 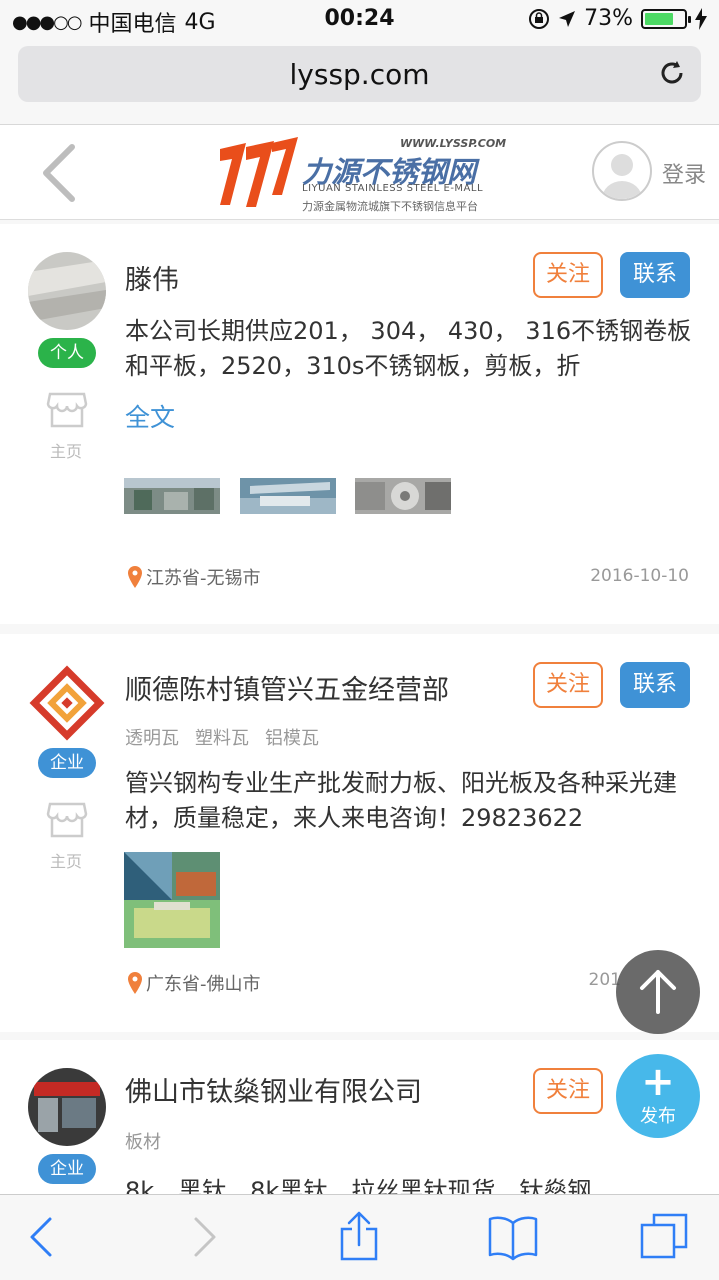 I want to click on url-text: lyssp.com, so click(x=359, y=74).